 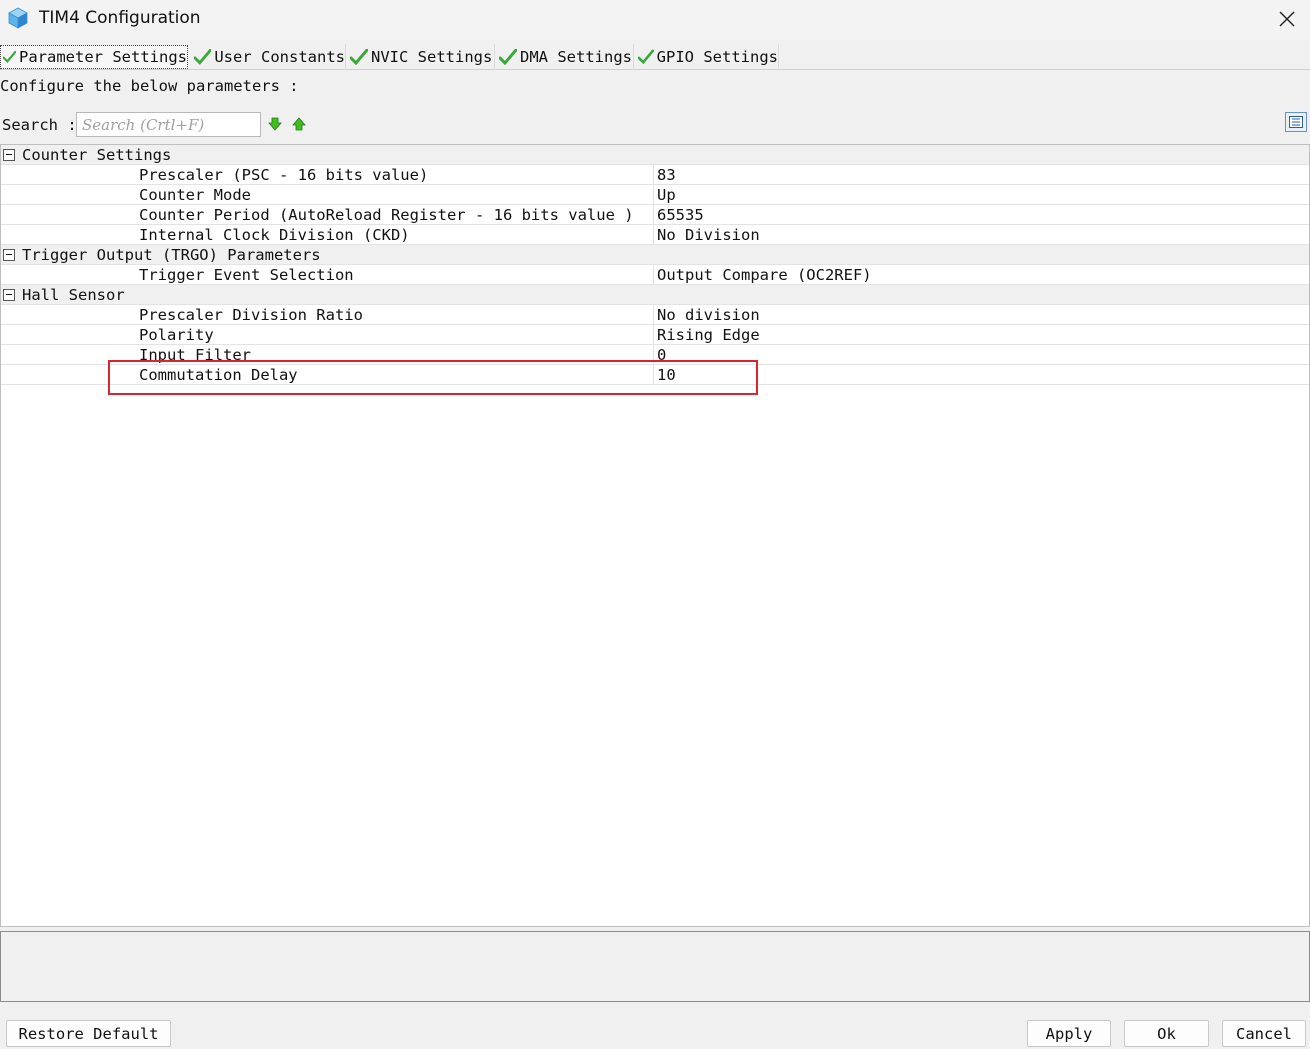 What do you see at coordinates (655, 20) in the screenshot?
I see `title-bar: TIM4 Configuration` at bounding box center [655, 20].